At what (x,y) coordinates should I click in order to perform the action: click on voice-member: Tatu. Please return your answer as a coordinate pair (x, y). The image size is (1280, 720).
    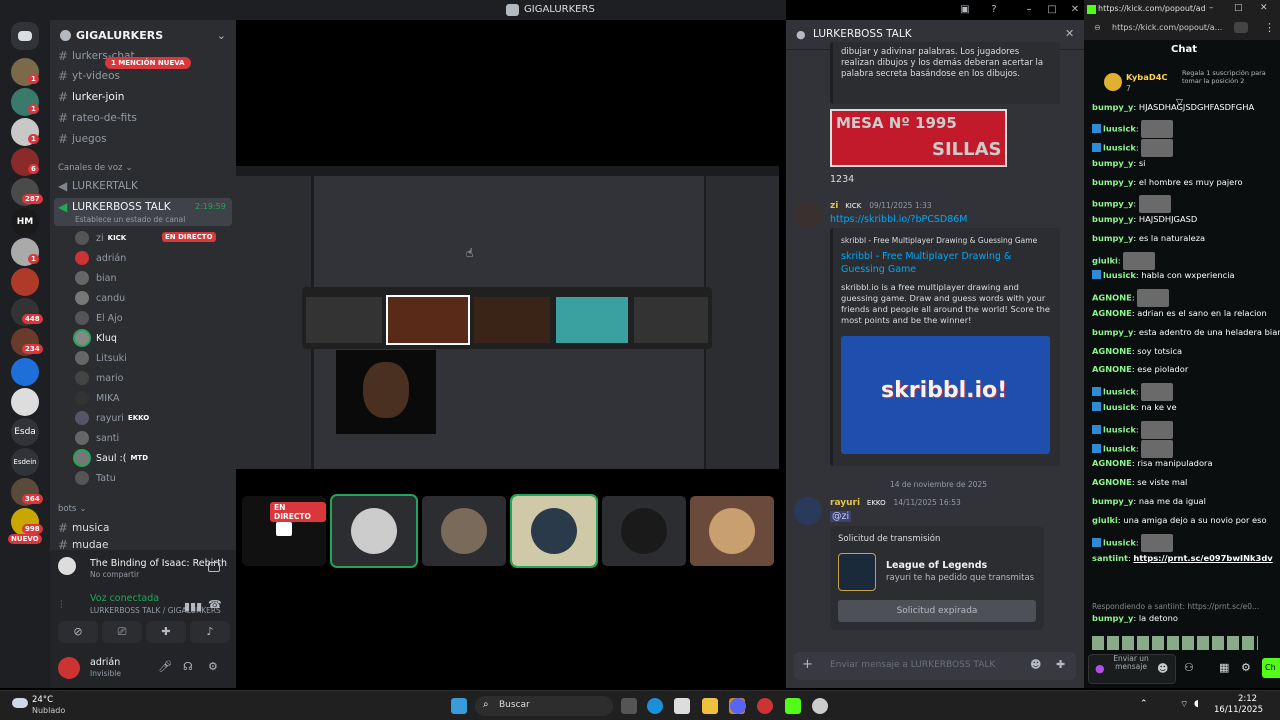
    Looking at the image, I should click on (95, 478).